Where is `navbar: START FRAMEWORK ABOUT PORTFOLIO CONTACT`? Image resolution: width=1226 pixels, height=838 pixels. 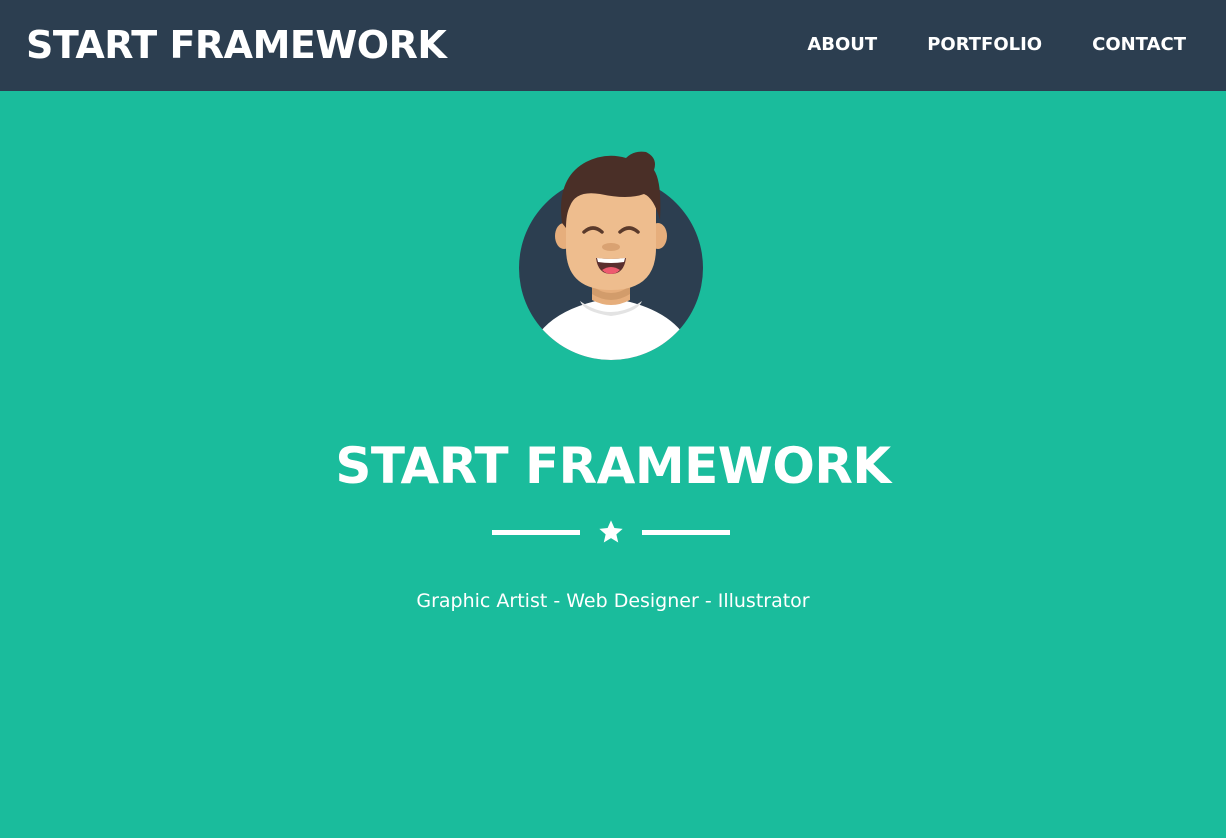 navbar: START FRAMEWORK ABOUT PORTFOLIO CONTACT is located at coordinates (613, 45).